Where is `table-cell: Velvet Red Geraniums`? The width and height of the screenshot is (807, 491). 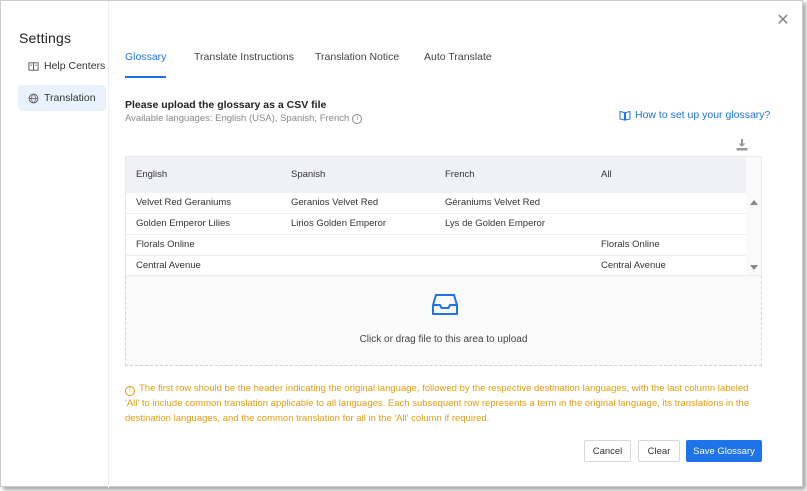
table-cell: Velvet Red Geraniums is located at coordinates (184, 202).